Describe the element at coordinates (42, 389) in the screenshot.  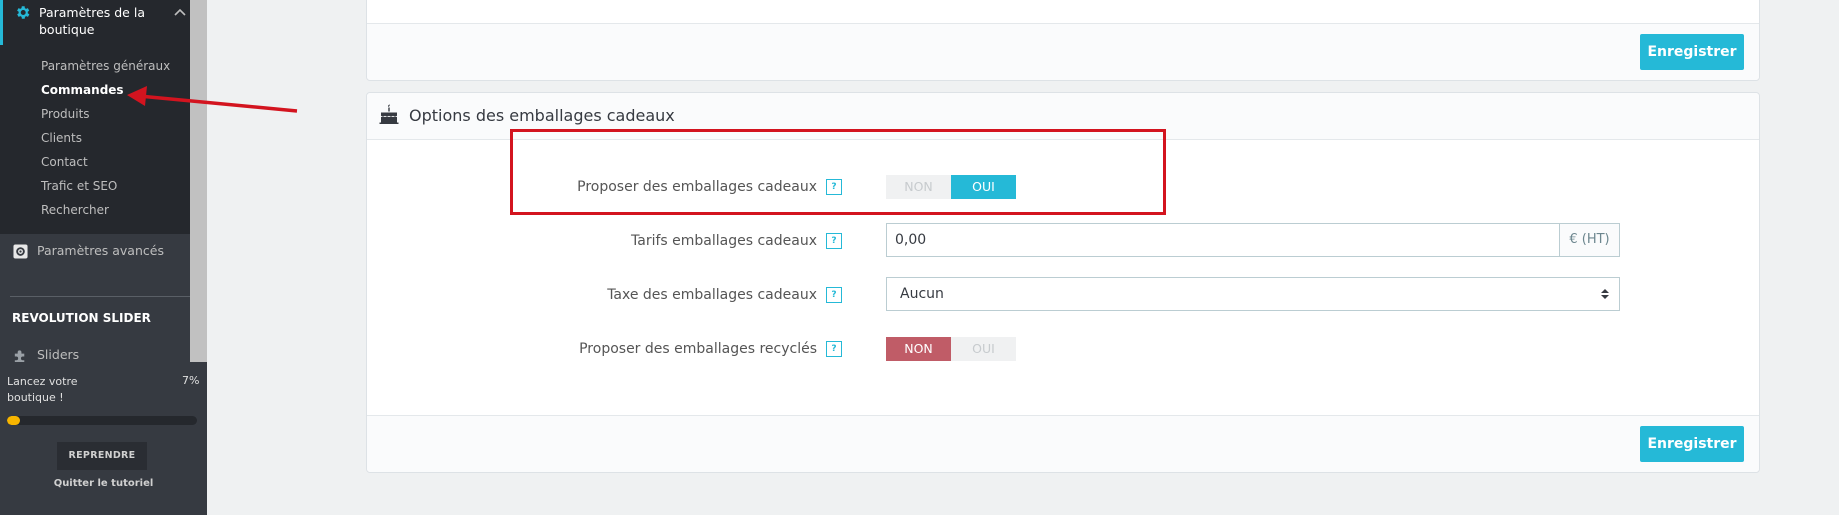
I see `tutorial-text: Lancez votre boutique !` at that location.